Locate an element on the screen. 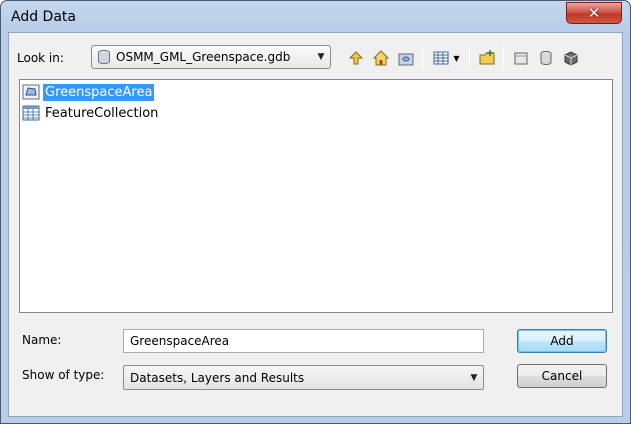 The height and width of the screenshot is (424, 631). new-folder-button is located at coordinates (486, 58).